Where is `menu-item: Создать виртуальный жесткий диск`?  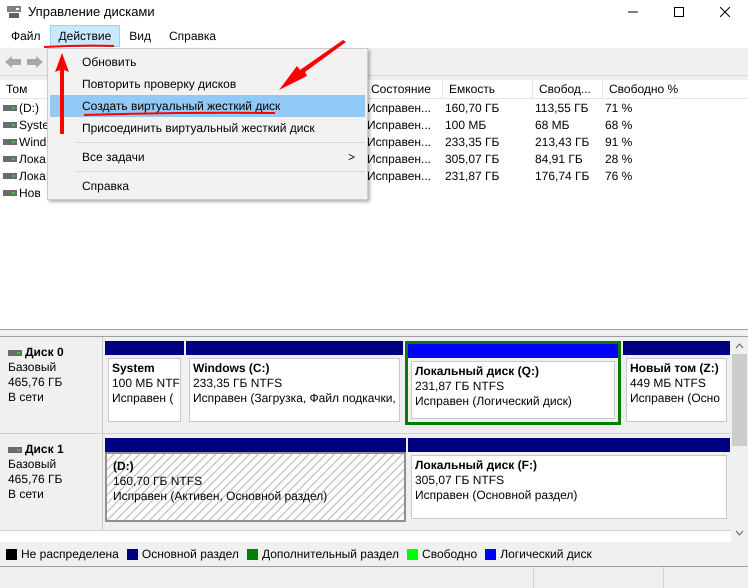 menu-item: Создать виртуальный жесткий диск is located at coordinates (207, 106).